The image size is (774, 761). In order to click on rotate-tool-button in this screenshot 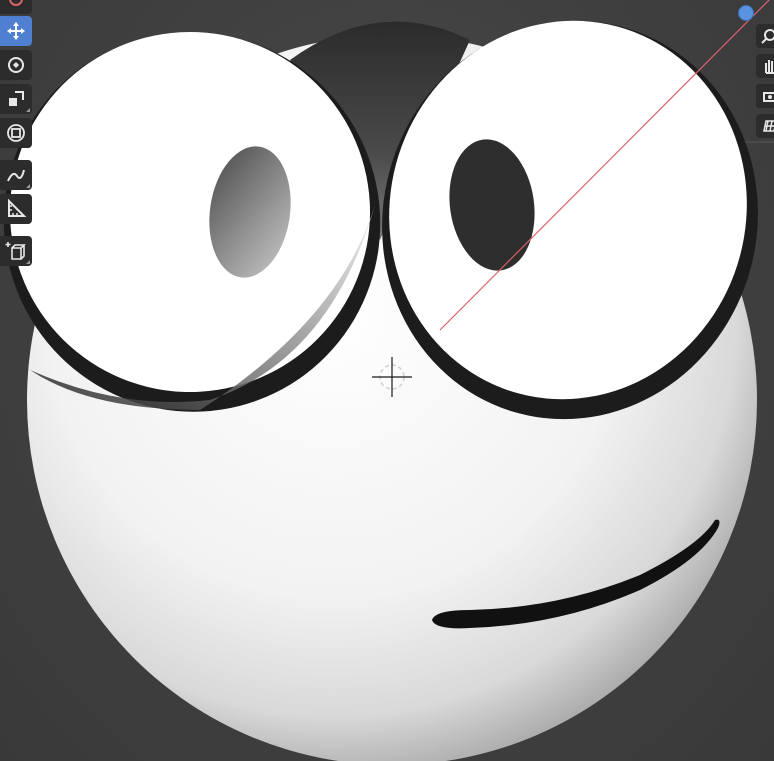, I will do `click(16, 65)`.